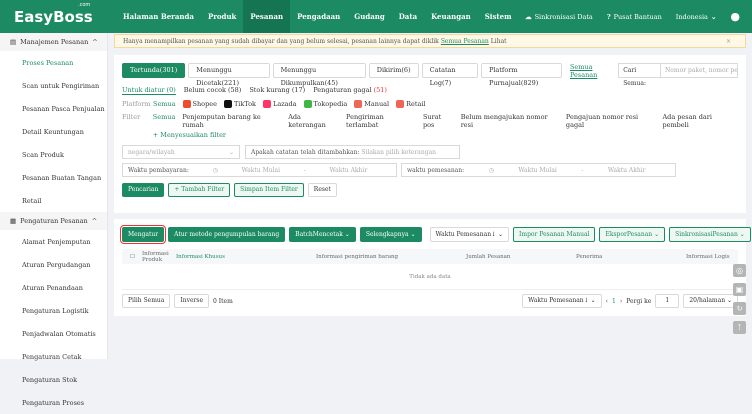 This screenshot has width=752, height=414. Describe the element at coordinates (562, 301) in the screenshot. I see `footer-sort-select: Waktu Pemesanan↓ ⌄` at that location.